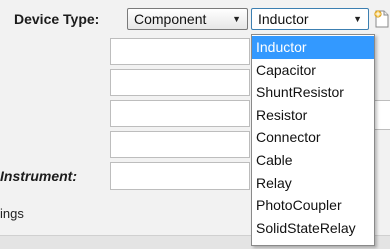 The height and width of the screenshot is (249, 390). I want to click on dropdown-option-solidstaterelay: SolidStateRelay, so click(313, 228).